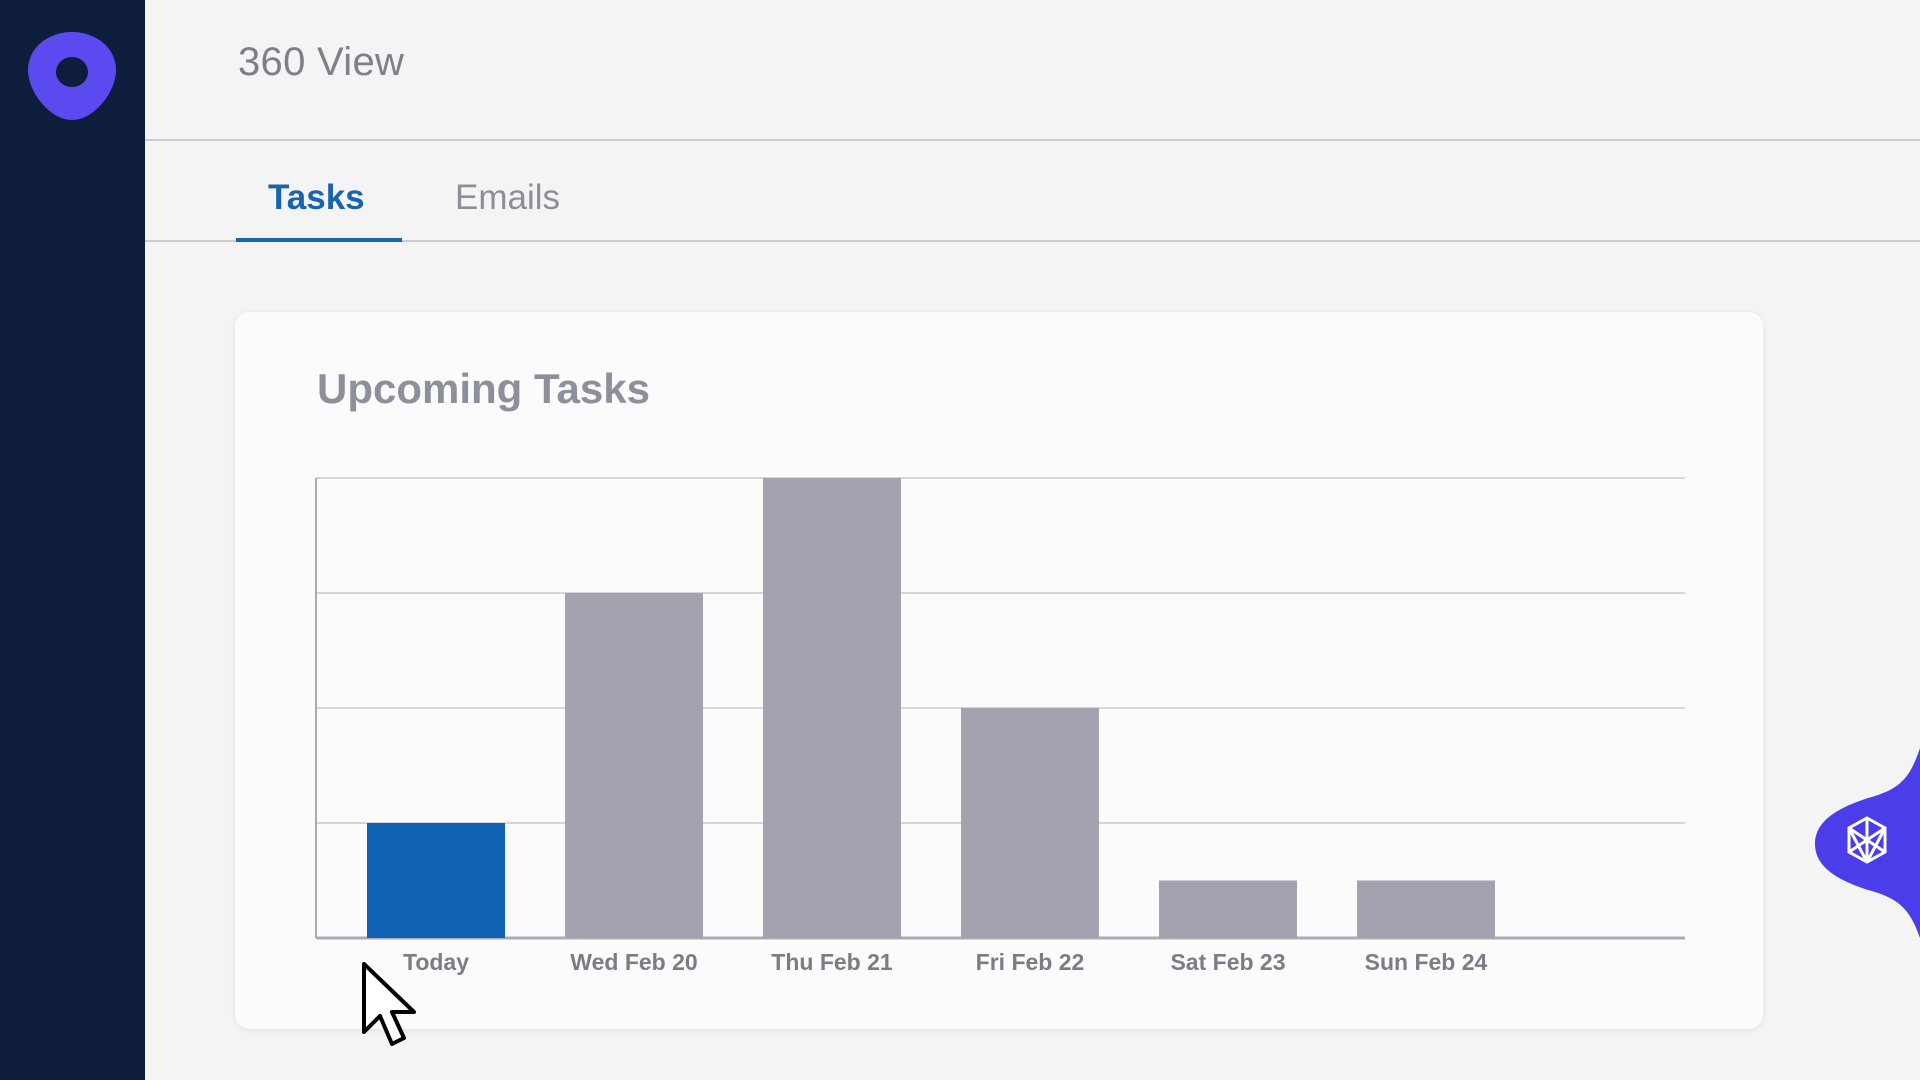 The width and height of the screenshot is (1920, 1080). What do you see at coordinates (1227, 962) in the screenshot?
I see `x-tick-label: Sat Feb 23` at bounding box center [1227, 962].